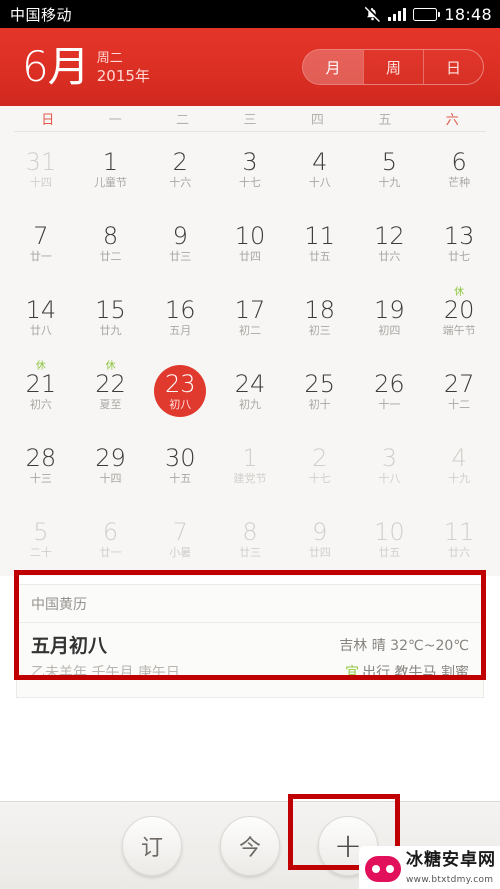  Describe the element at coordinates (390, 317) in the screenshot. I see `day-cell: 19 初四` at that location.